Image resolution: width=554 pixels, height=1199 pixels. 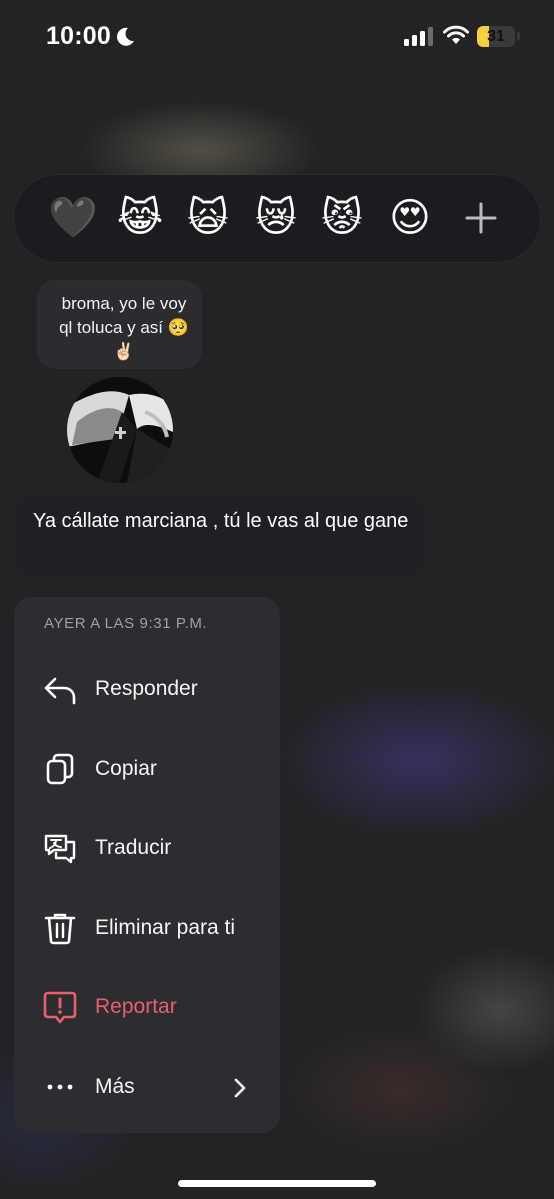 I want to click on avatar-image, so click(x=120, y=430).